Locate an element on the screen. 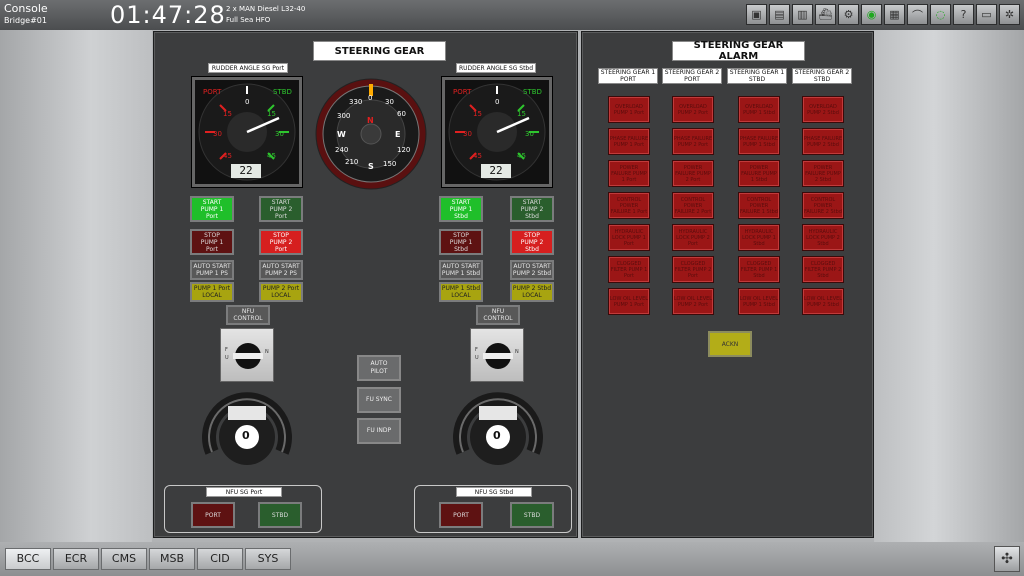 The image size is (1024, 576). nfu-port-stbd-button: STBD is located at coordinates (280, 515).